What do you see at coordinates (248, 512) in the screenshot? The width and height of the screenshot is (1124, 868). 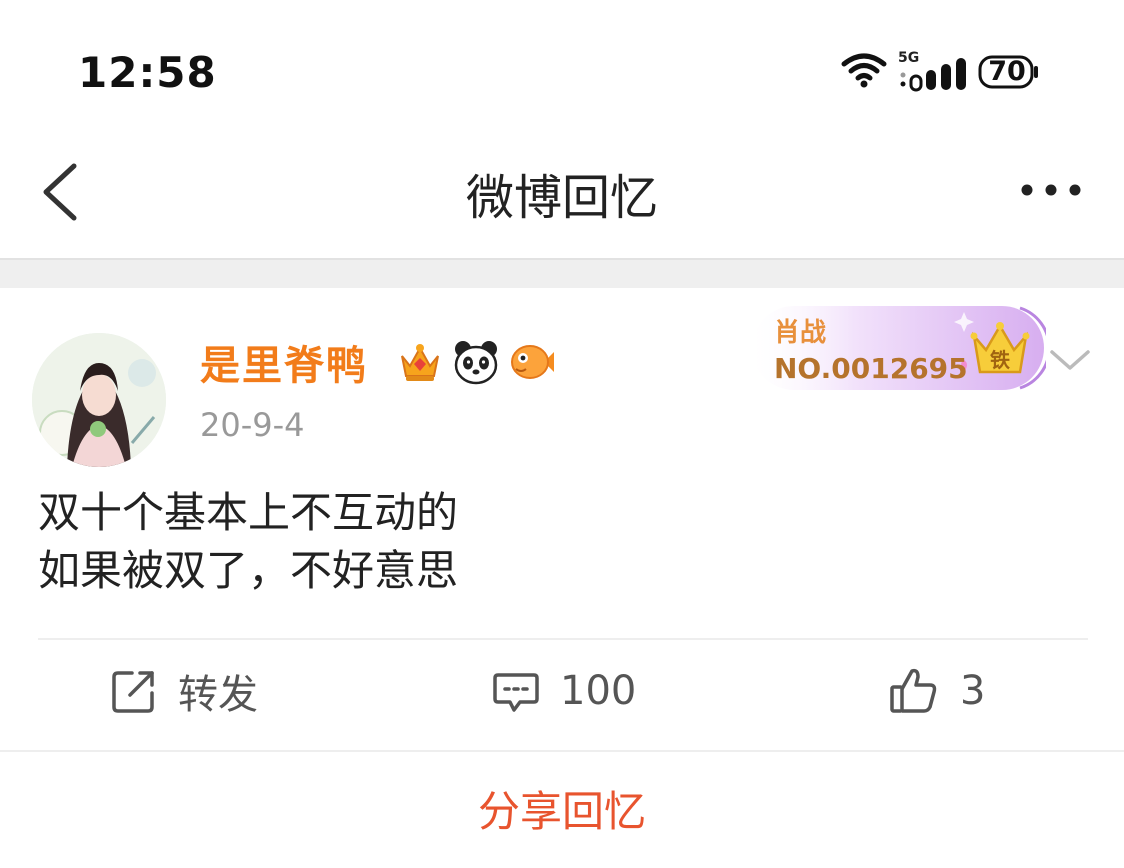 I see `post-text-line: 双十个基本上不互动的` at bounding box center [248, 512].